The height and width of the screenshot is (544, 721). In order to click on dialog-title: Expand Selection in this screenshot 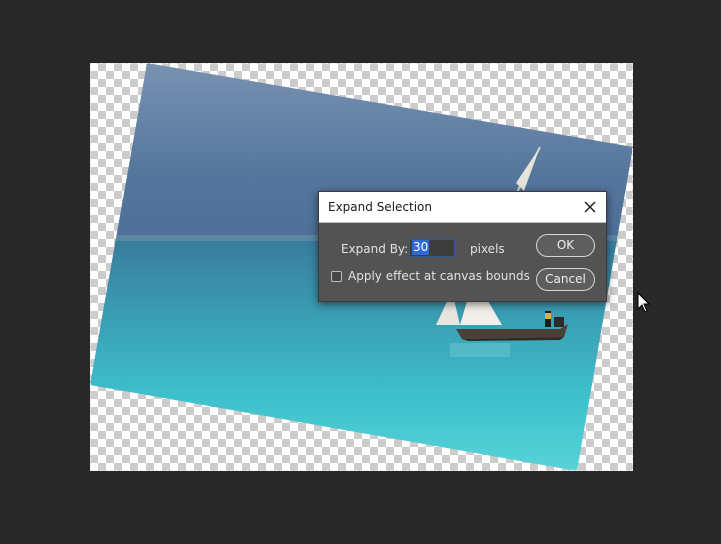, I will do `click(380, 207)`.